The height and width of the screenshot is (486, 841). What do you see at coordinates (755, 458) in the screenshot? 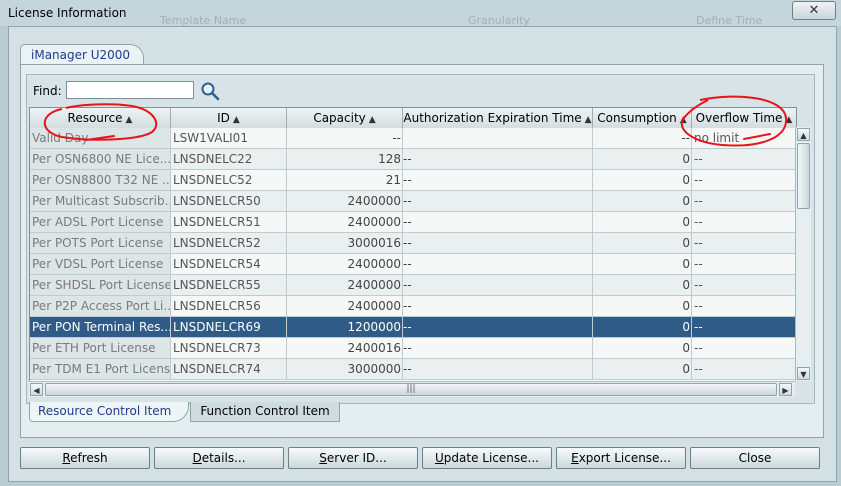
I see `close-button: Close` at bounding box center [755, 458].